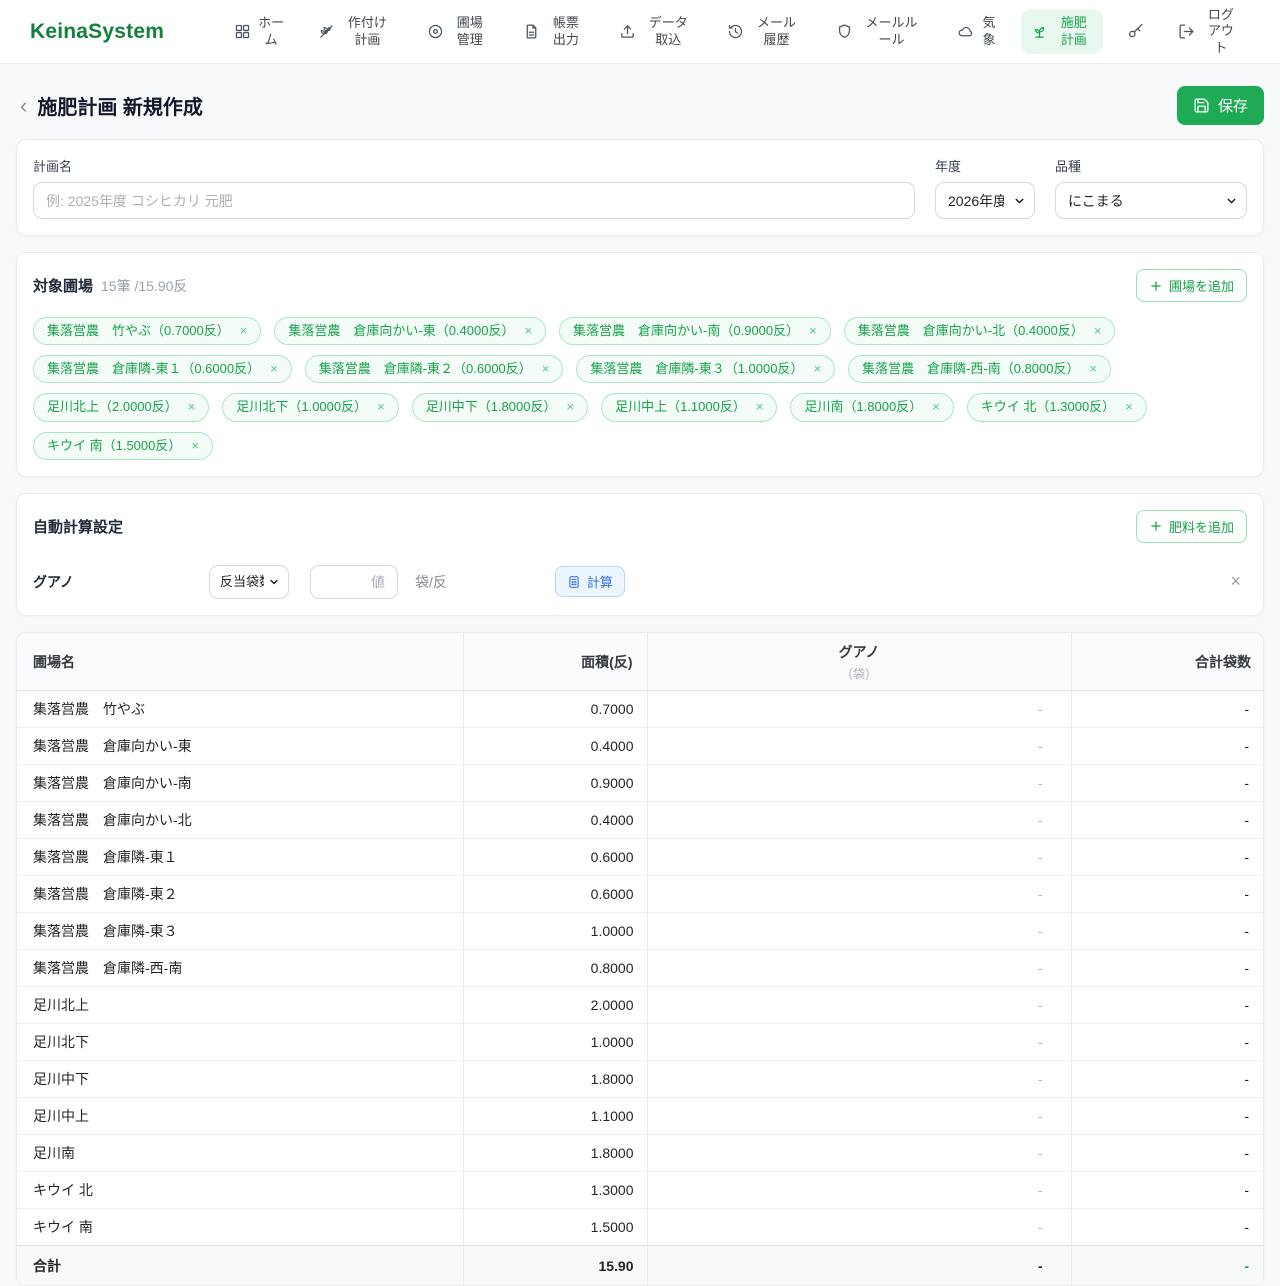 This screenshot has height=1286, width=1280. Describe the element at coordinates (240, 1005) in the screenshot. I see `field-name-cell: 足川北上` at that location.